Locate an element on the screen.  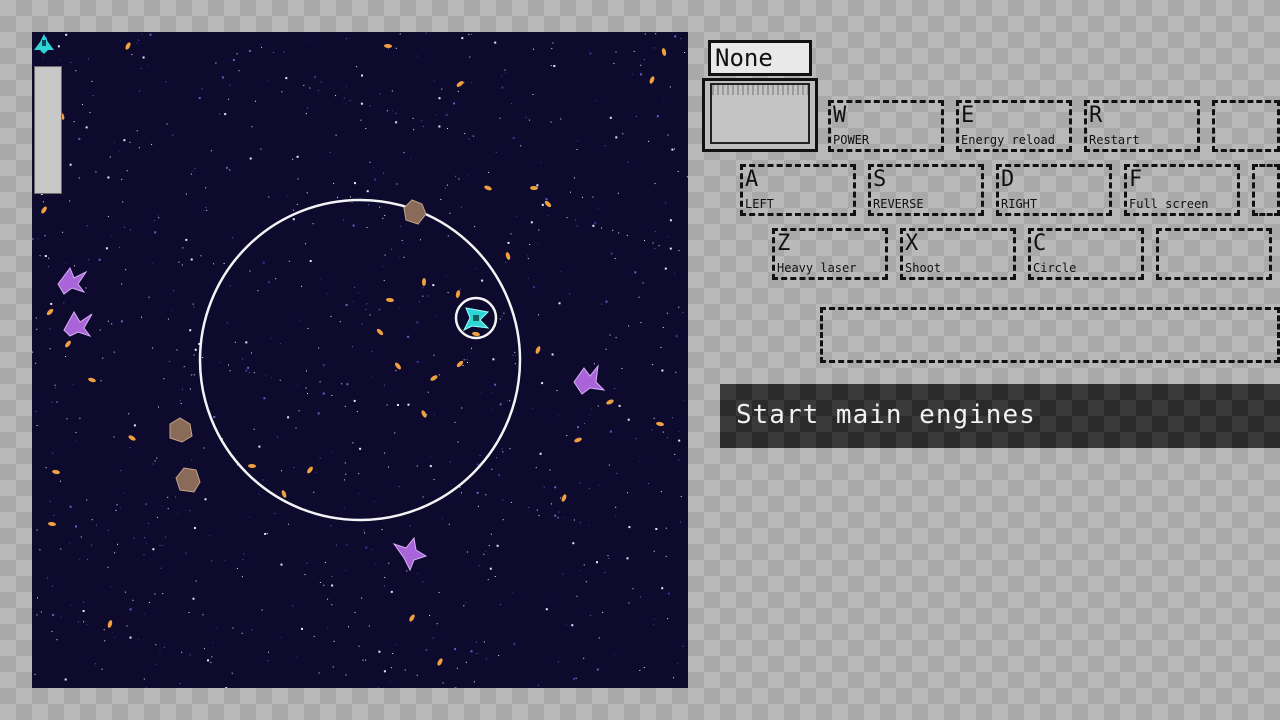
energy-bar is located at coordinates (48, 130).